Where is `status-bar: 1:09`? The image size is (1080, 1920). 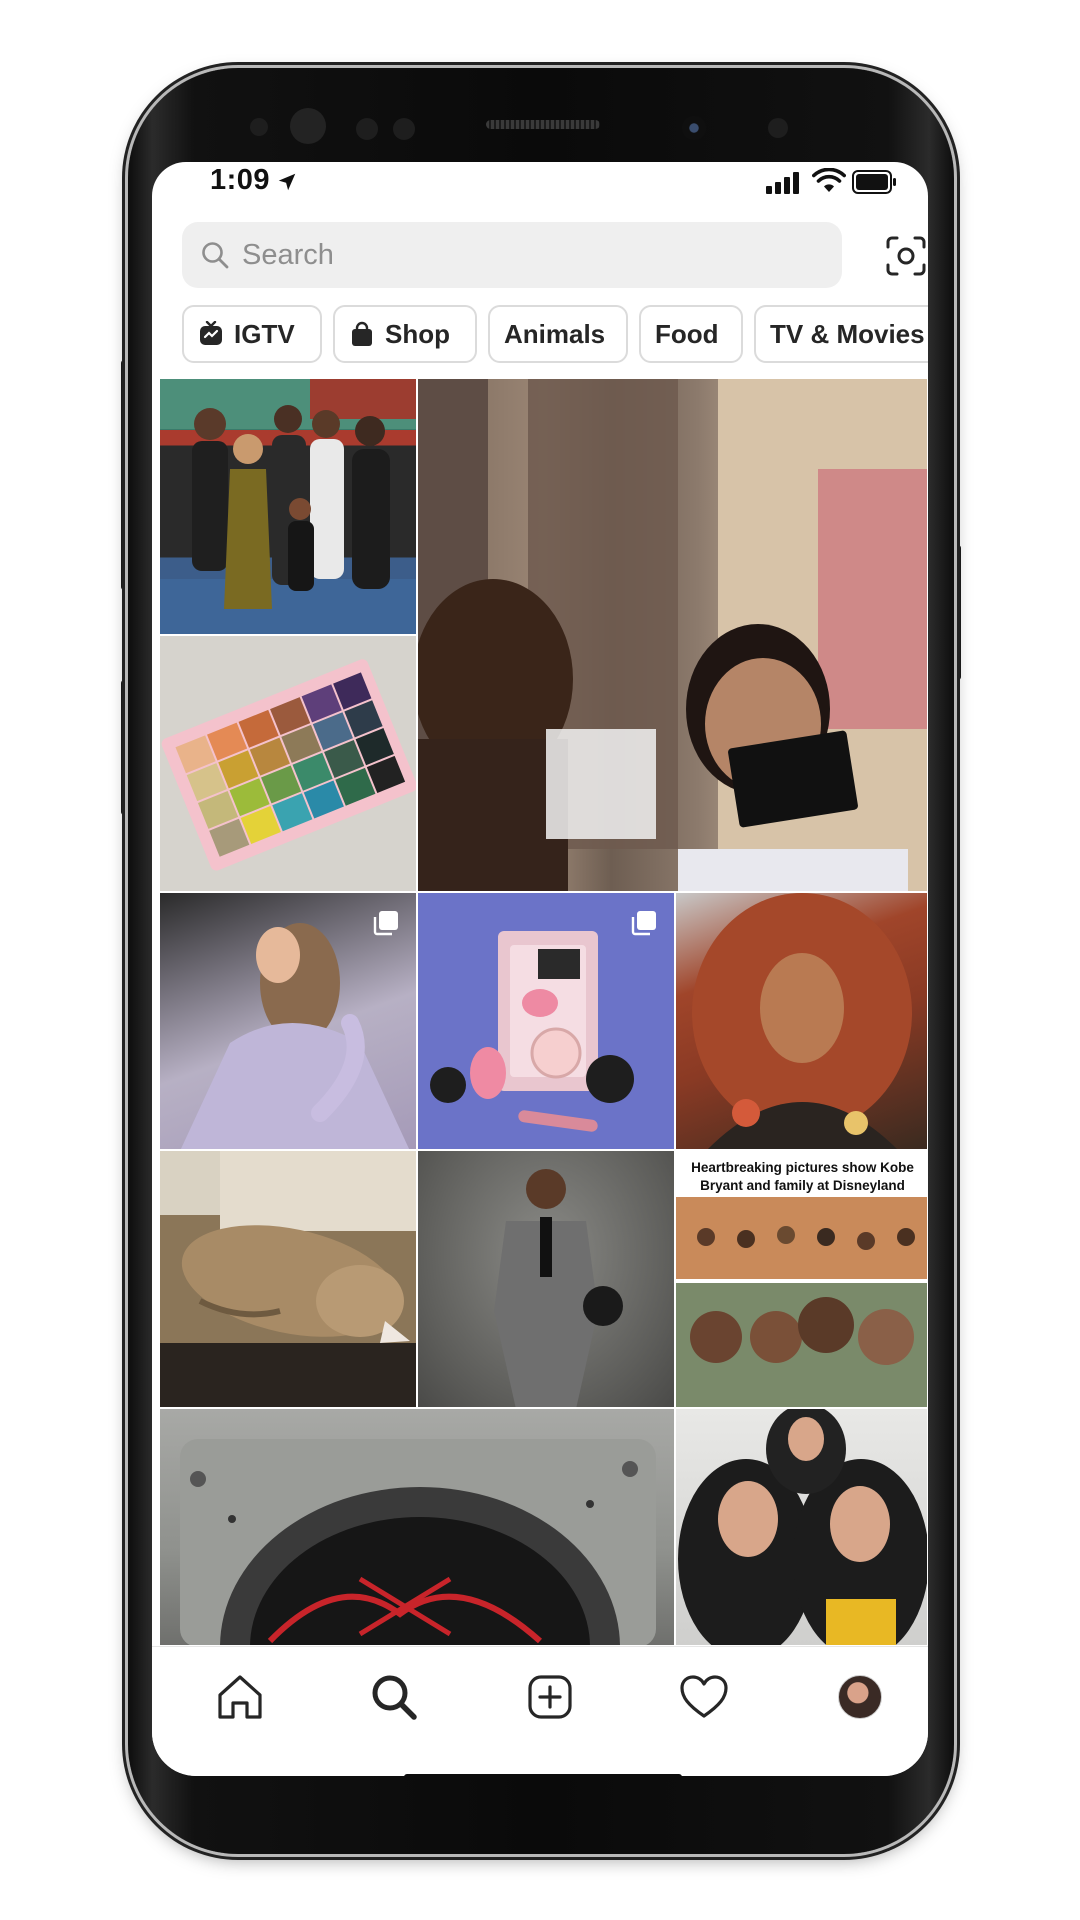 status-bar: 1:09 is located at coordinates (540, 187).